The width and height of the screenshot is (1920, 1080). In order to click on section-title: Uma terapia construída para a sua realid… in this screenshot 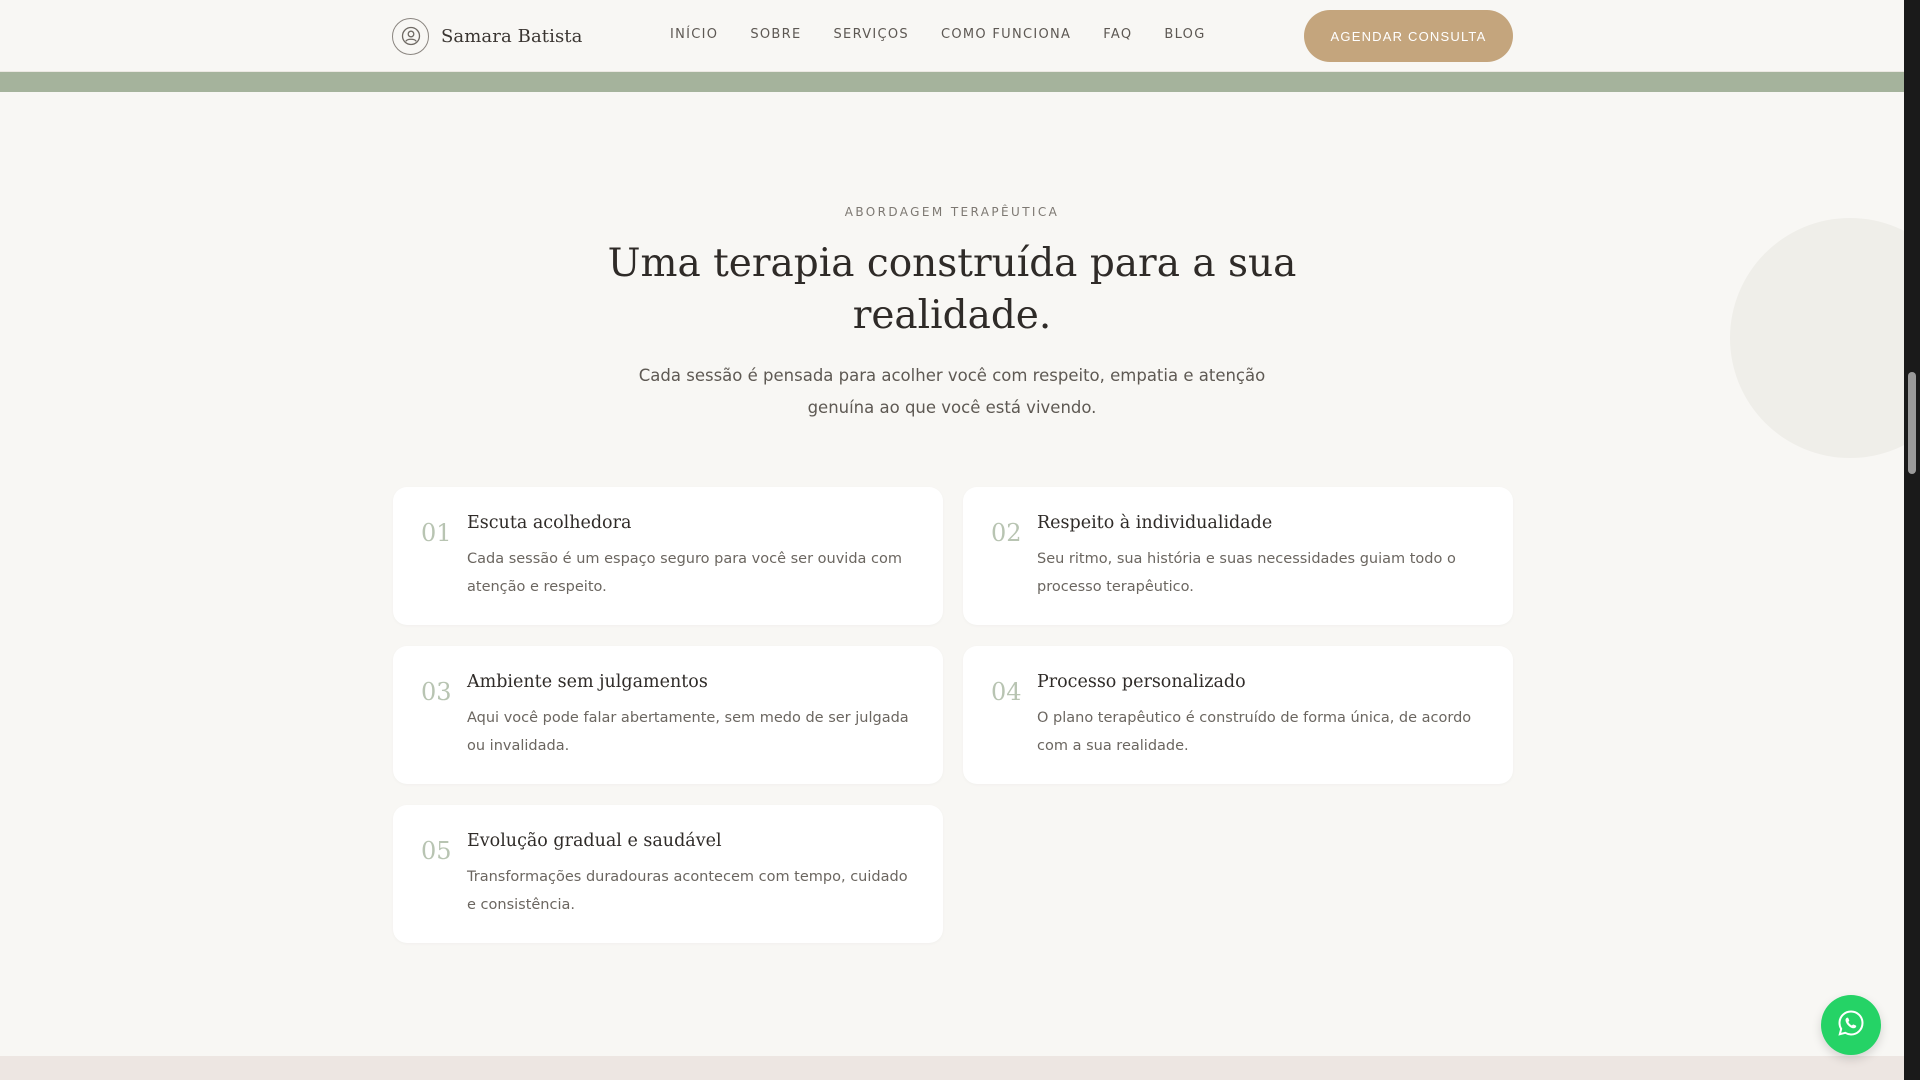, I will do `click(952, 289)`.